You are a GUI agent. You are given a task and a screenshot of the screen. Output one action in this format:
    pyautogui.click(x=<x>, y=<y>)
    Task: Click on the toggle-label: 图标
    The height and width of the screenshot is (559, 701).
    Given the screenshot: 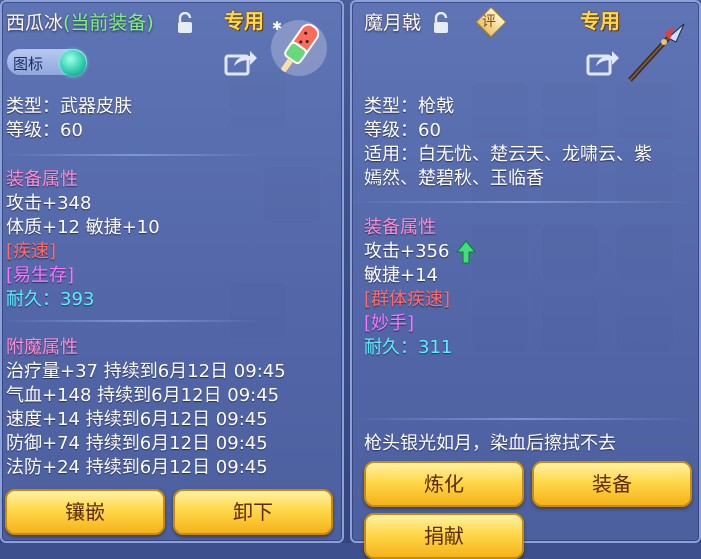 What is the action you would take?
    pyautogui.click(x=28, y=64)
    